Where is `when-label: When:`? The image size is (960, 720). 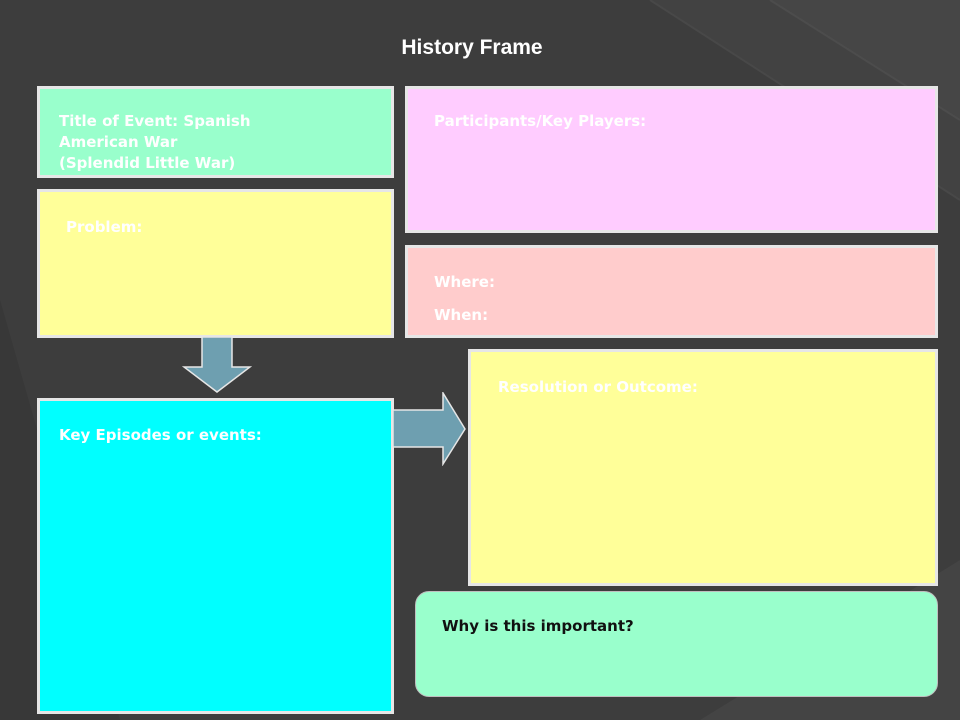
when-label: When: is located at coordinates (461, 315).